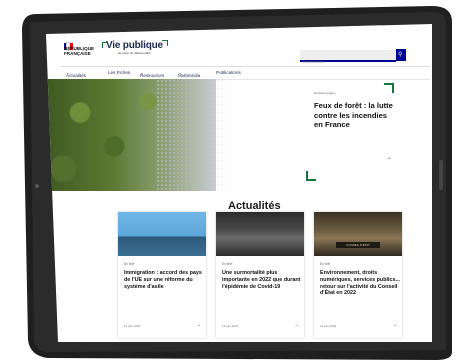  I want to click on search-button: ⚲, so click(401, 55).